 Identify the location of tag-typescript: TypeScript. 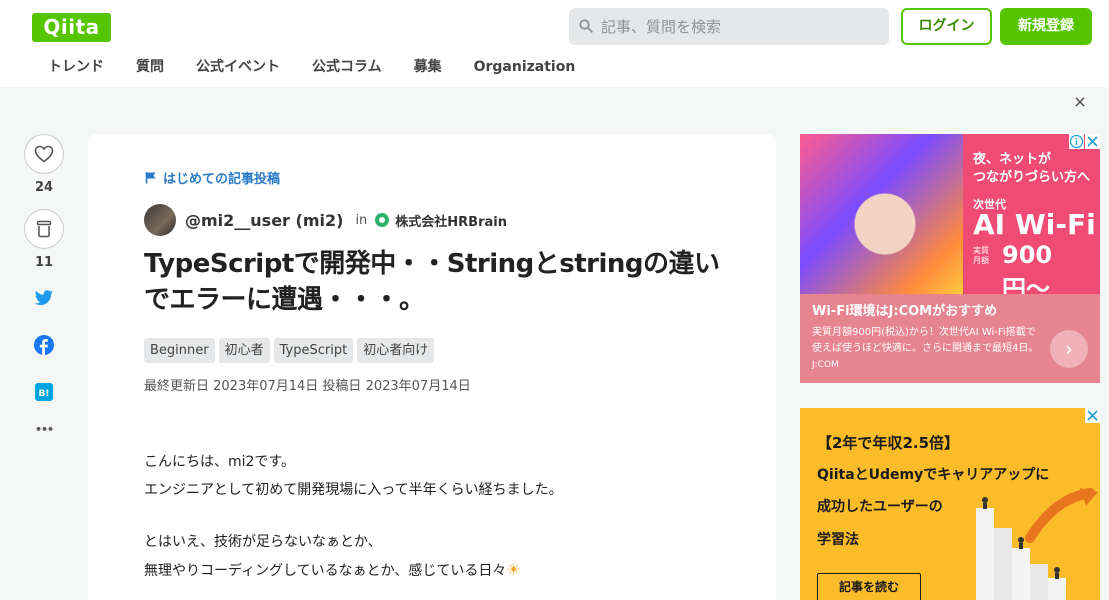
(313, 350).